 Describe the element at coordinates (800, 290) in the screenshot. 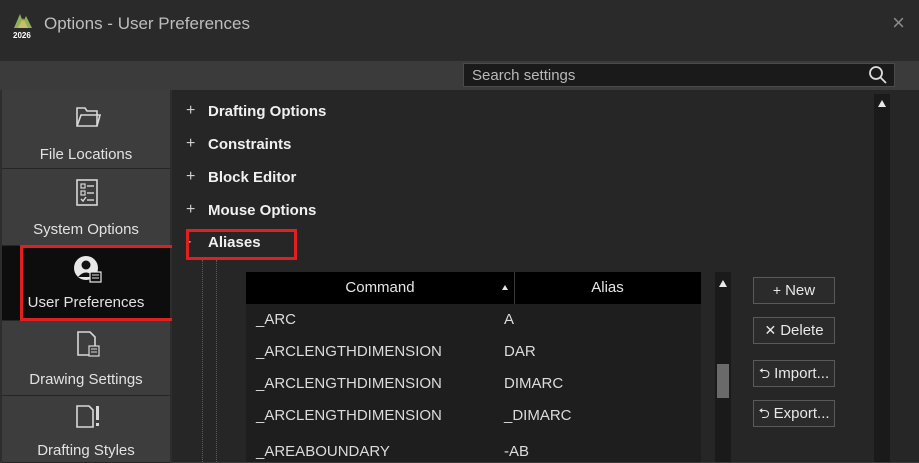

I see `button-label: New` at that location.